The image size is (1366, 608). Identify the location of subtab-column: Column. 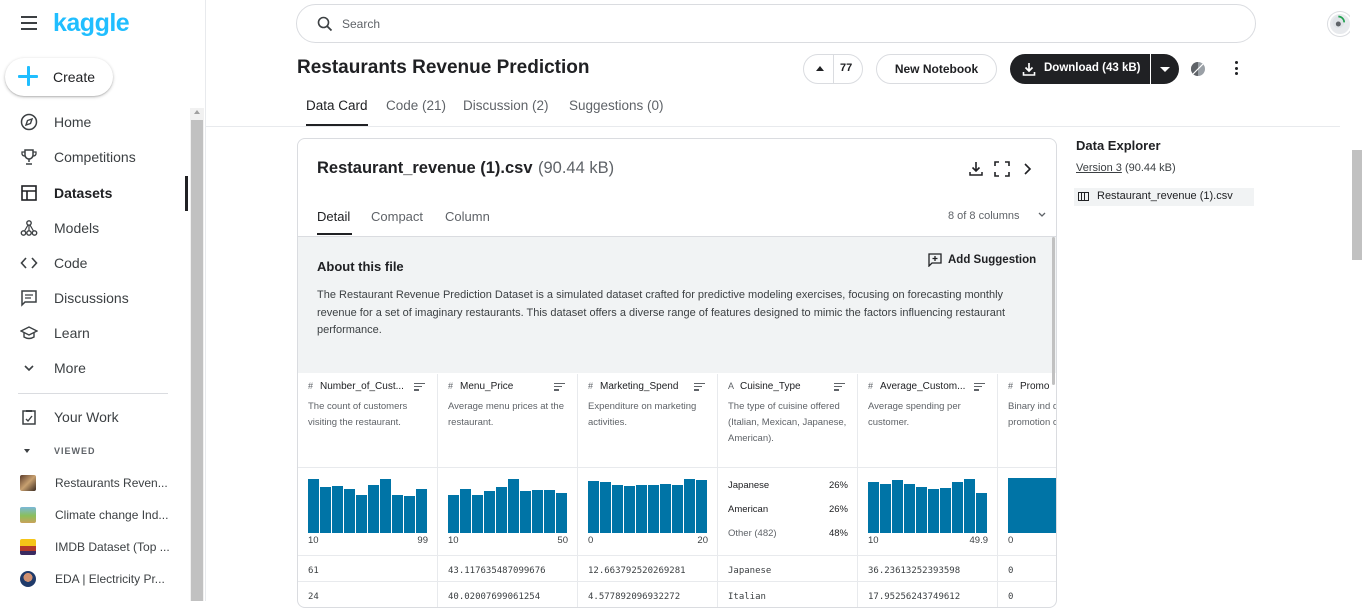
(467, 216).